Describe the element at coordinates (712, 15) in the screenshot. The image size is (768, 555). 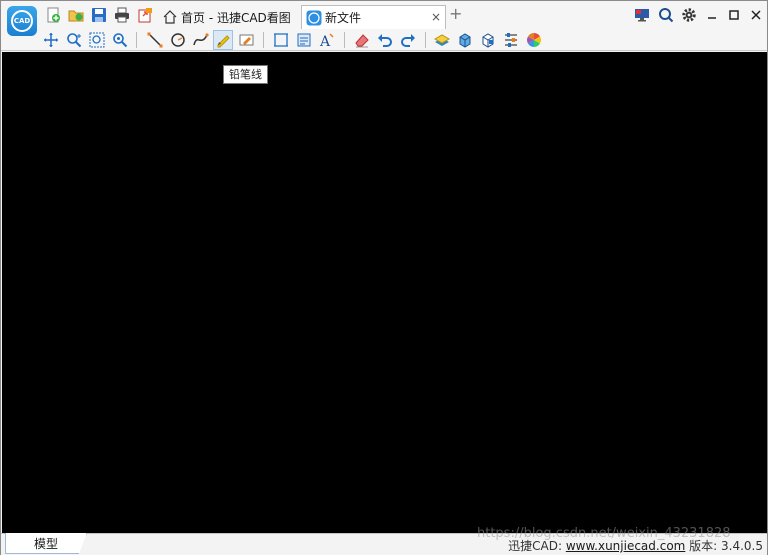
I see `minimize-icon` at that location.